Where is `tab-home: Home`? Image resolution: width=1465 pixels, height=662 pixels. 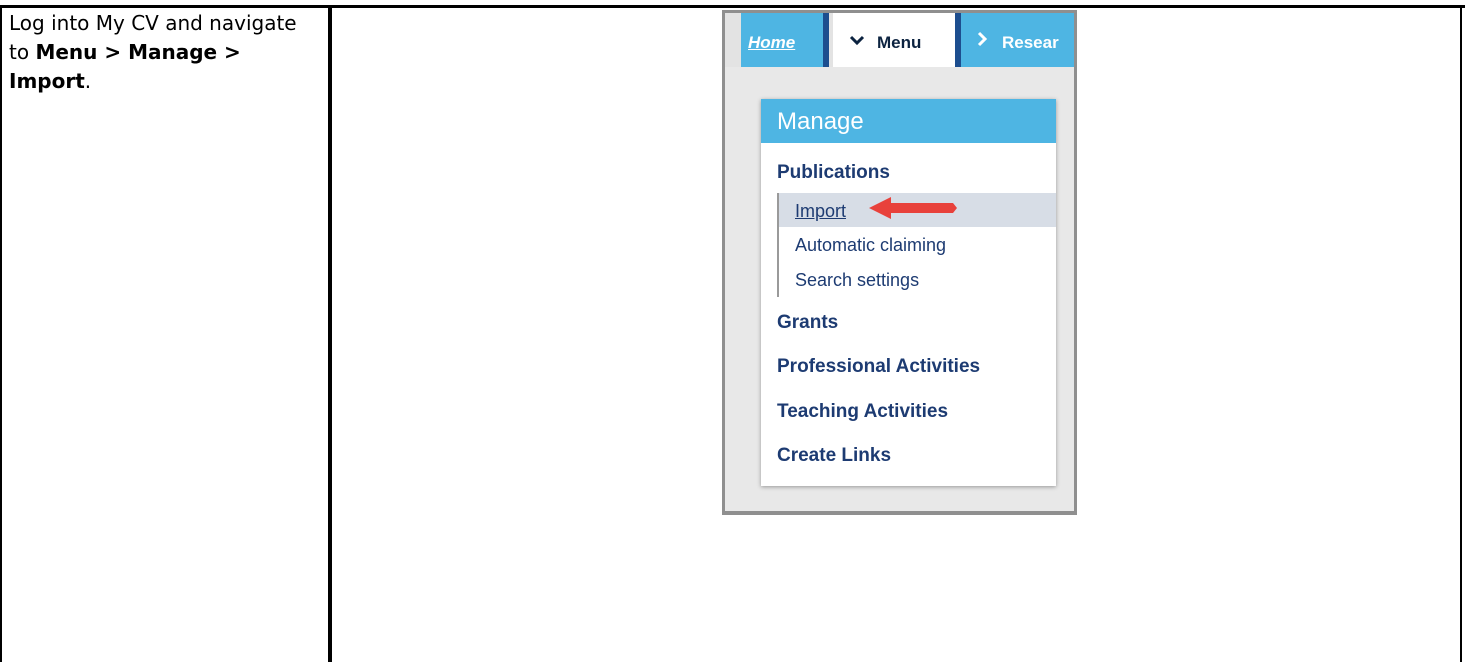 tab-home: Home is located at coordinates (782, 40).